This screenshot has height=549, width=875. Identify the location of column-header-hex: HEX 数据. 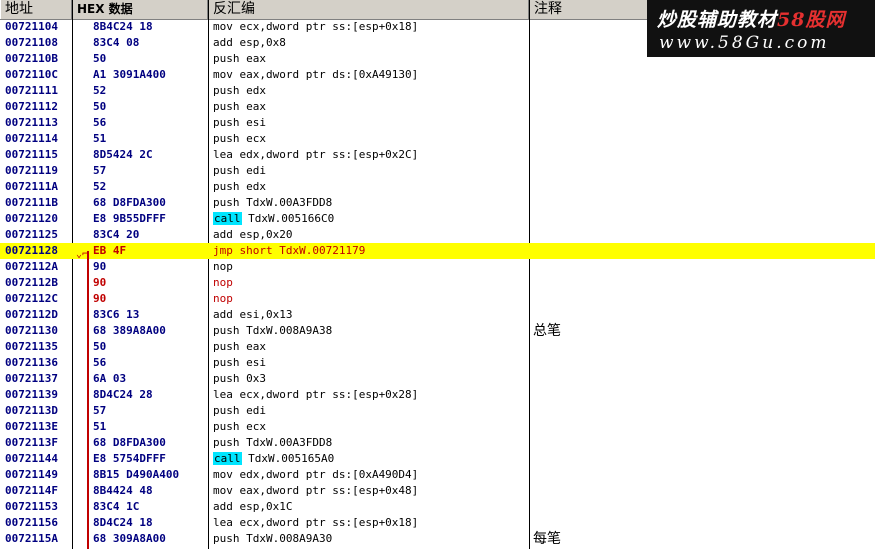
(140, 9).